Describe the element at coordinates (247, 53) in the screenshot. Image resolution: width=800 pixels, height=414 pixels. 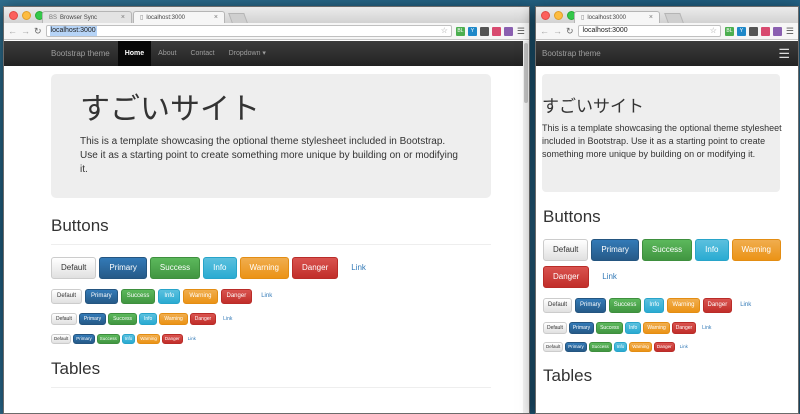
I see `nav-dropdown: Dropdown ▾` at that location.